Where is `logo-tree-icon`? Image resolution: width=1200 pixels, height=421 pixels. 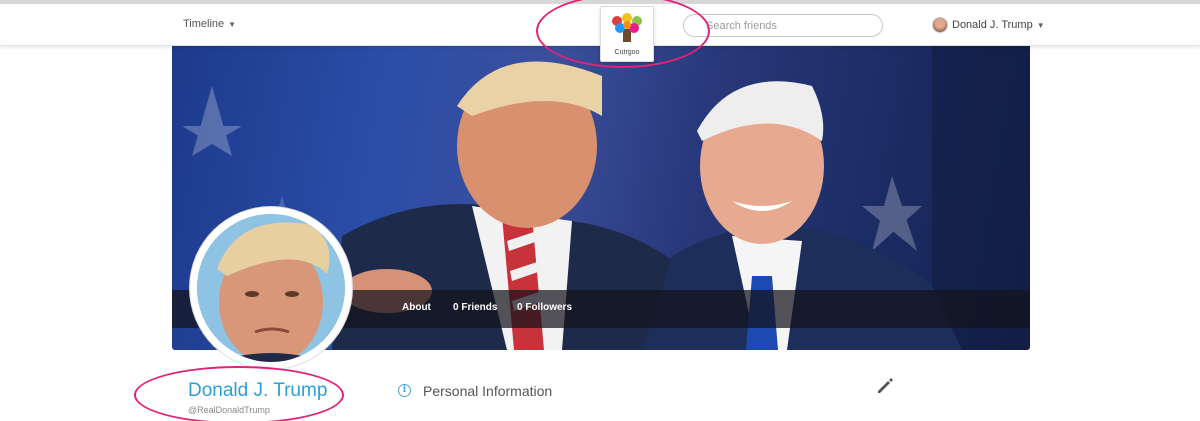 logo-tree-icon is located at coordinates (627, 27).